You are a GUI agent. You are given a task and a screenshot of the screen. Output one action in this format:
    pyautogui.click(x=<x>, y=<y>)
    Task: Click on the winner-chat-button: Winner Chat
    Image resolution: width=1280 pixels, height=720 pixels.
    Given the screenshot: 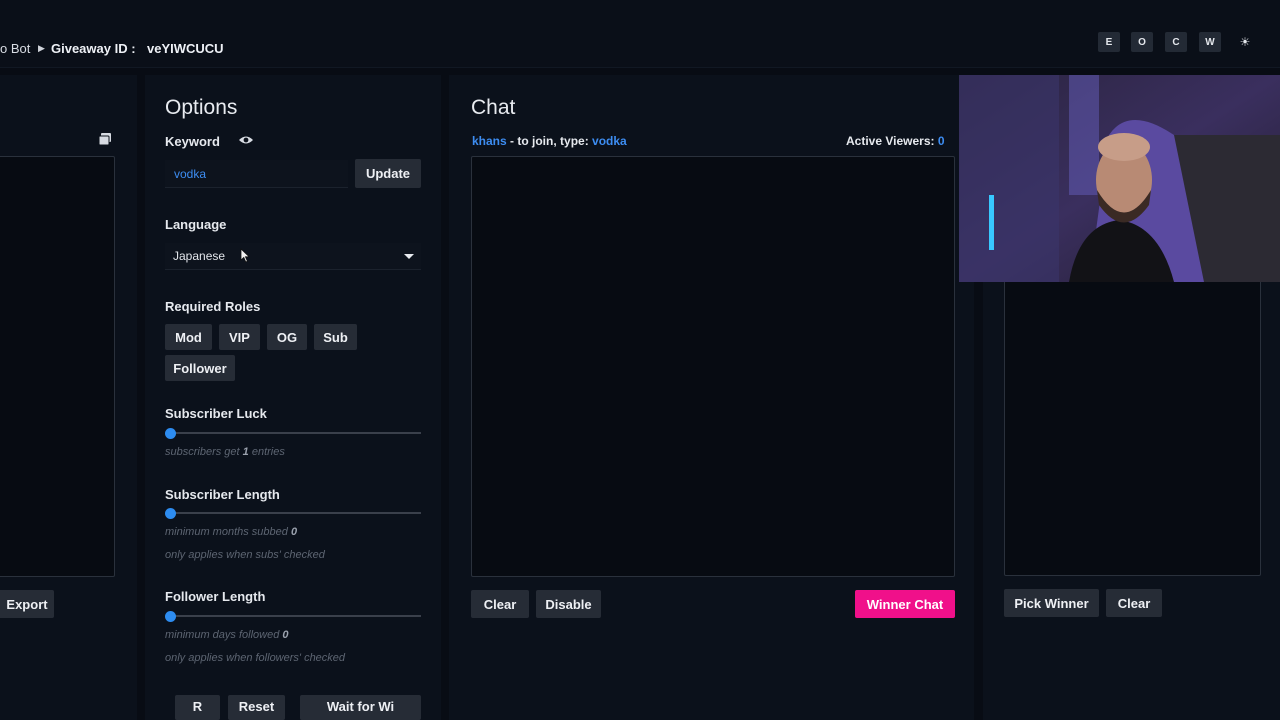 What is the action you would take?
    pyautogui.click(x=905, y=604)
    